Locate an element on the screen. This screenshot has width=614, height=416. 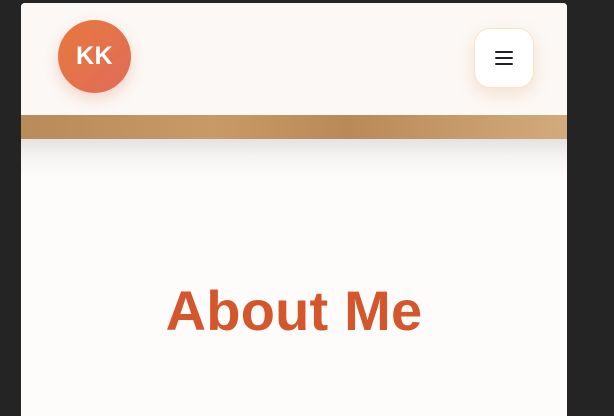
page-title: About Me is located at coordinates (294, 310).